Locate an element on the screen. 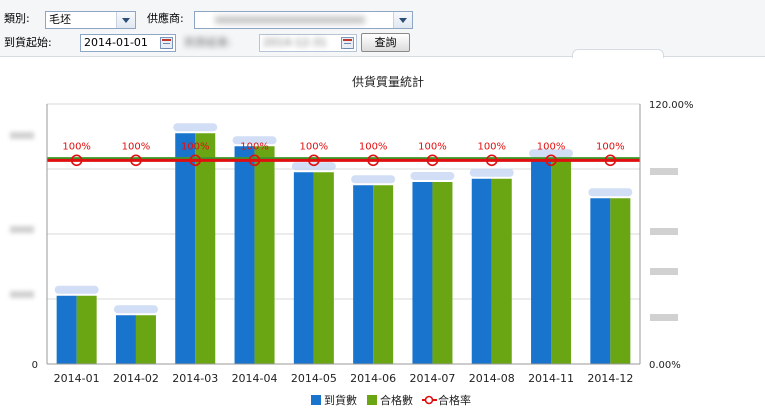 The width and height of the screenshot is (765, 413). end-date-value: 2014-12-31 is located at coordinates (295, 42).